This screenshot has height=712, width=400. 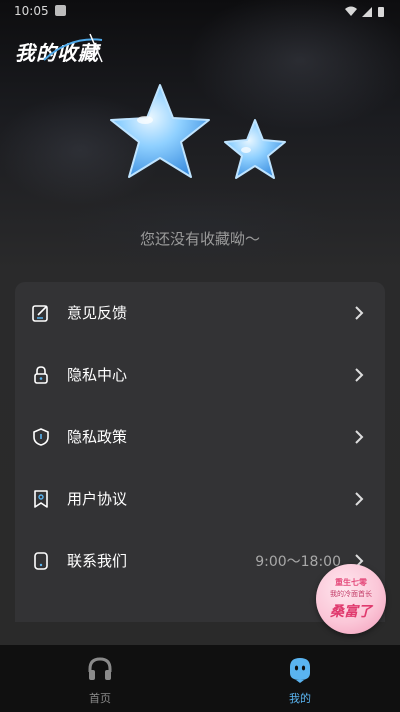 I want to click on promo-title: 重生七零, so click(x=351, y=582).